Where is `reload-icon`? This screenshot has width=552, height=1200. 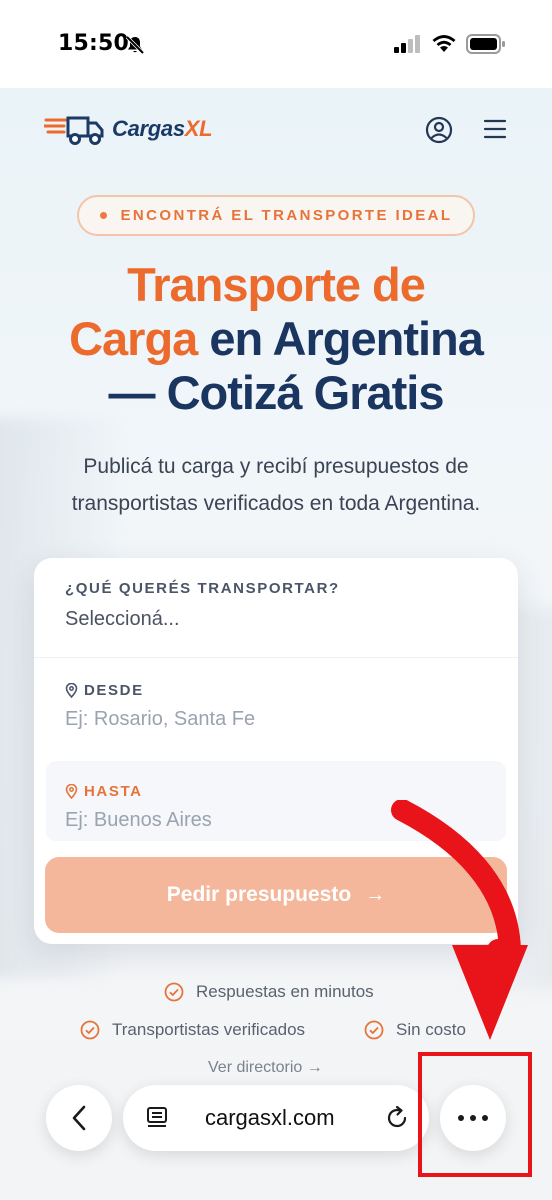 reload-icon is located at coordinates (398, 1118).